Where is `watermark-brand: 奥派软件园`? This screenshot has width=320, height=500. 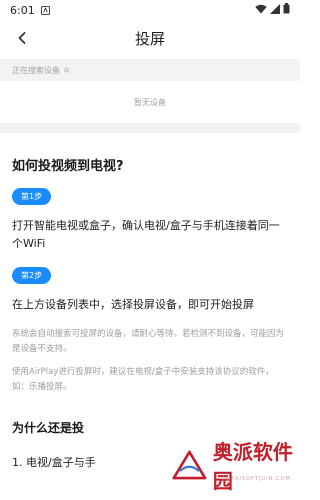 watermark-brand: 奥派软件园 is located at coordinates (252, 466).